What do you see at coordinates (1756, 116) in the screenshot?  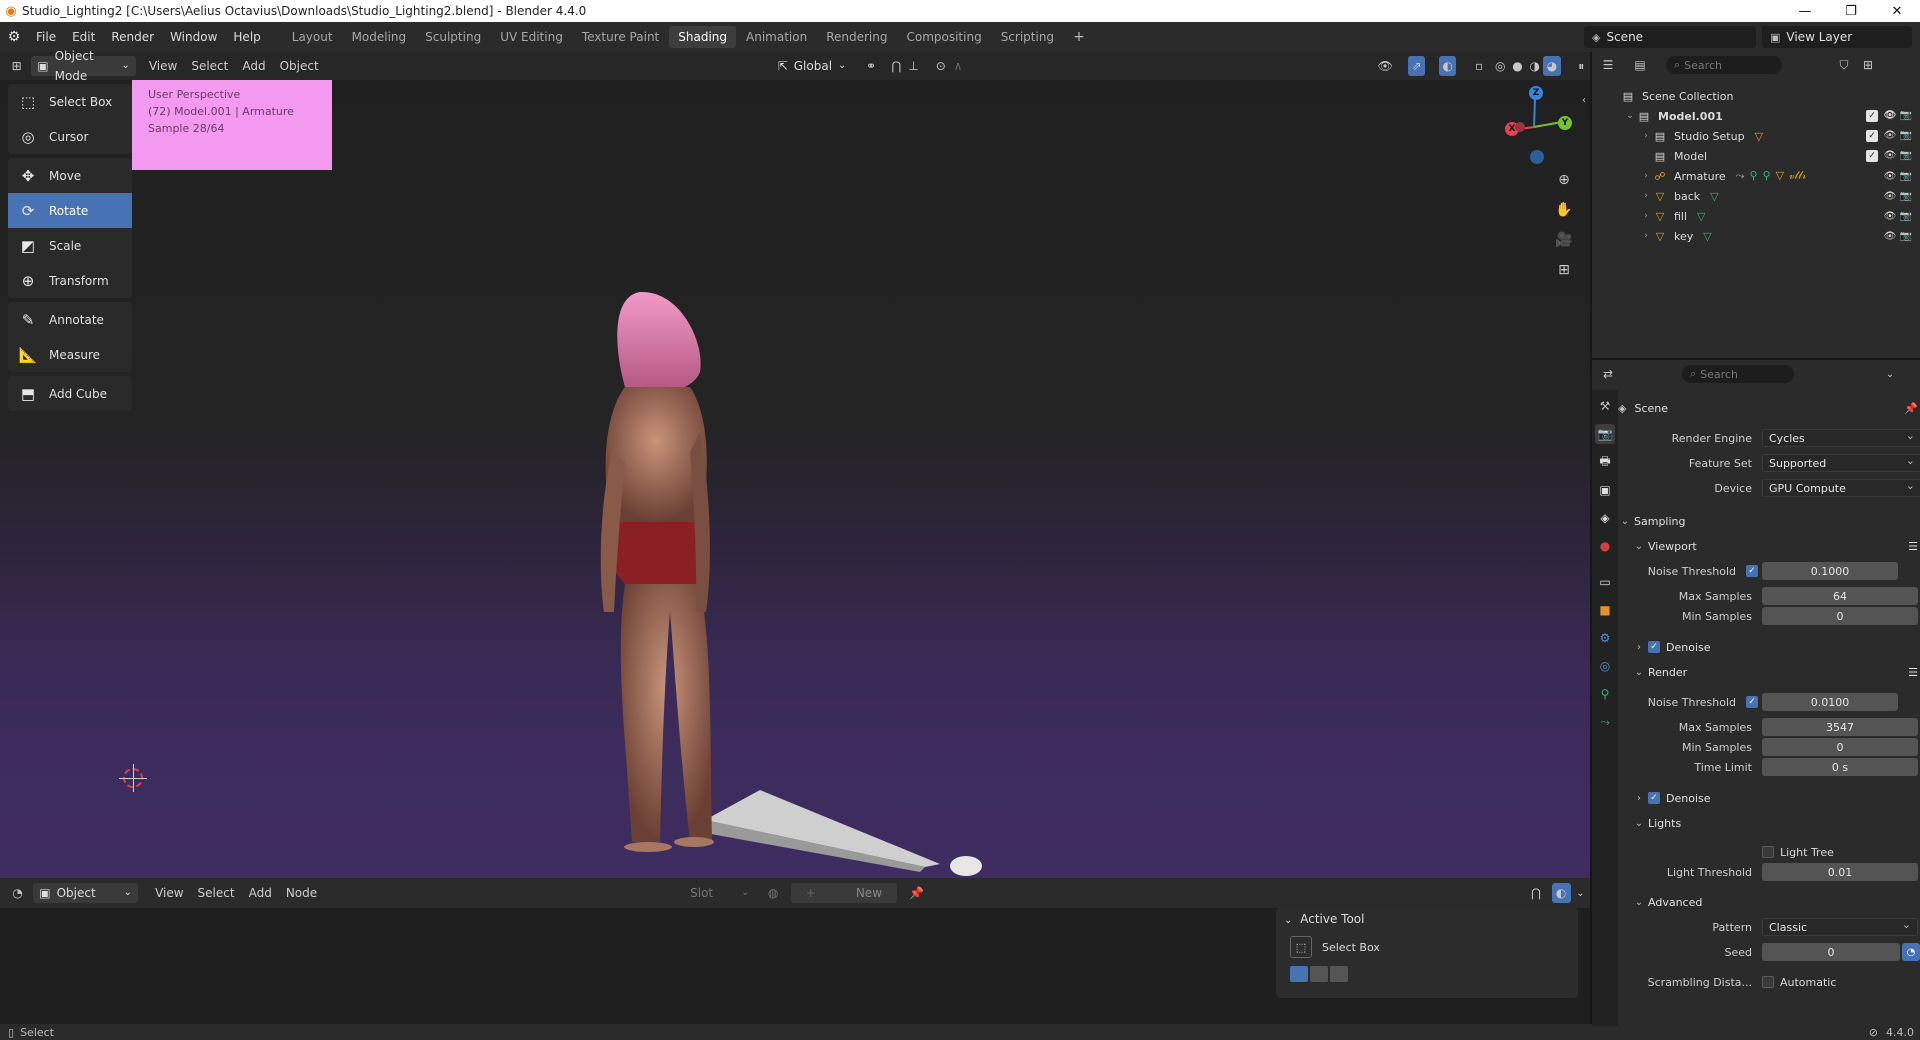 I see `outliner-row-model-001: ⌄ ▤ Model.001 ✓ 👁 📷` at bounding box center [1756, 116].